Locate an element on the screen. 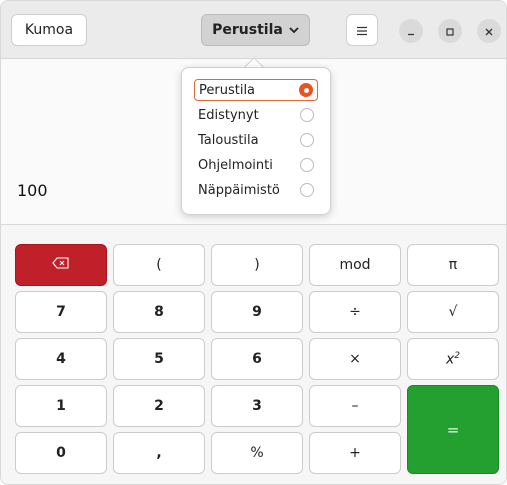 The height and width of the screenshot is (485, 507). digit-6-button: 6 is located at coordinates (257, 359).